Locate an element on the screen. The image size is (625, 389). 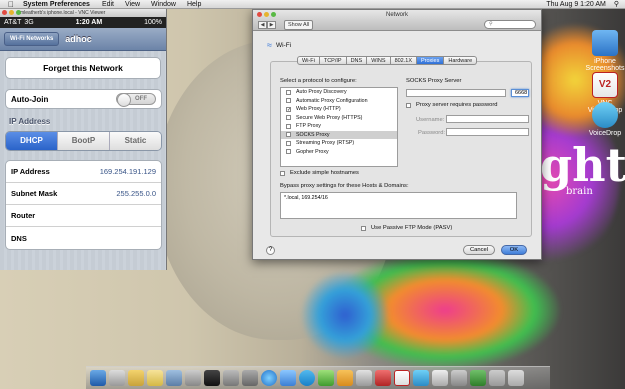
notes-icon is located at coordinates (136, 378).